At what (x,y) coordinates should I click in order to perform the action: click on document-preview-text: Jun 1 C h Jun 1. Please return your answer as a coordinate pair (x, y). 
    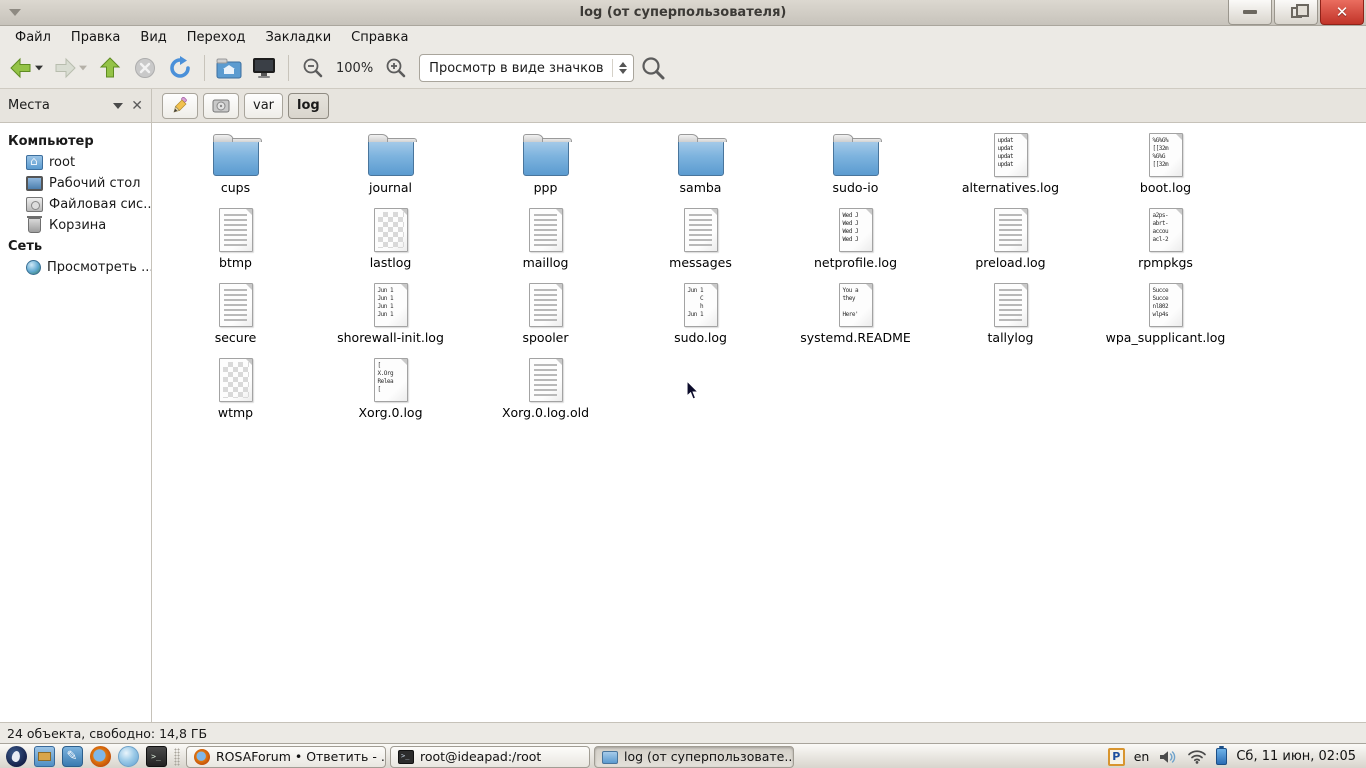
    Looking at the image, I should click on (695, 302).